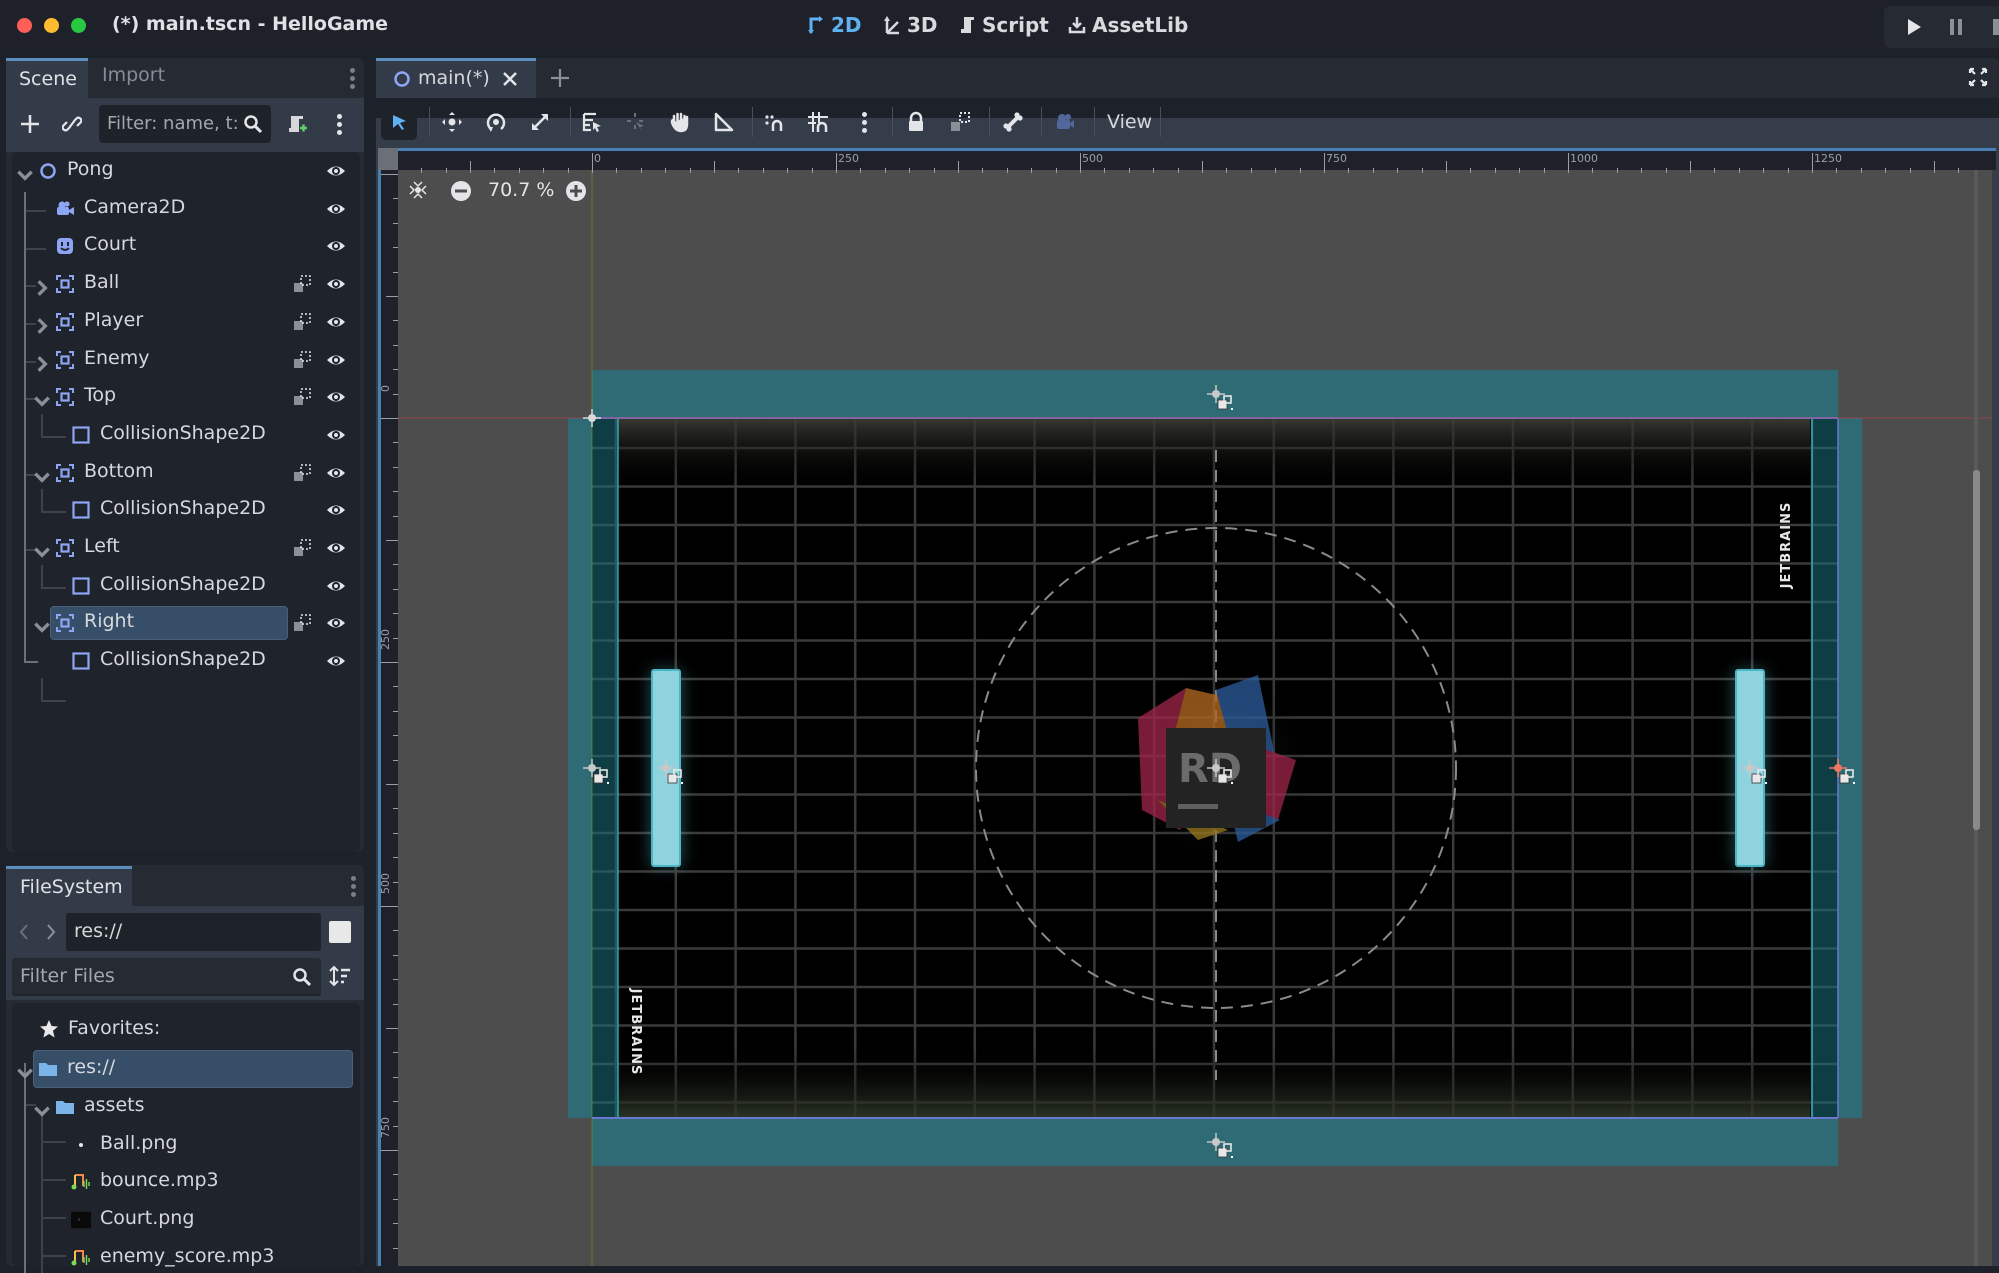  I want to click on distraction-free-icon, so click(1978, 77).